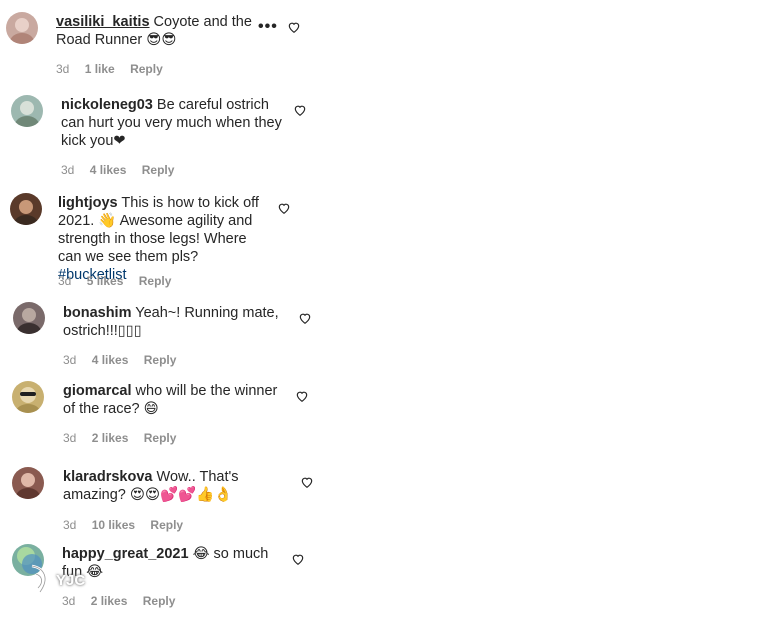  What do you see at coordinates (107, 477) in the screenshot?
I see `comment-username: klaradrskova` at bounding box center [107, 477].